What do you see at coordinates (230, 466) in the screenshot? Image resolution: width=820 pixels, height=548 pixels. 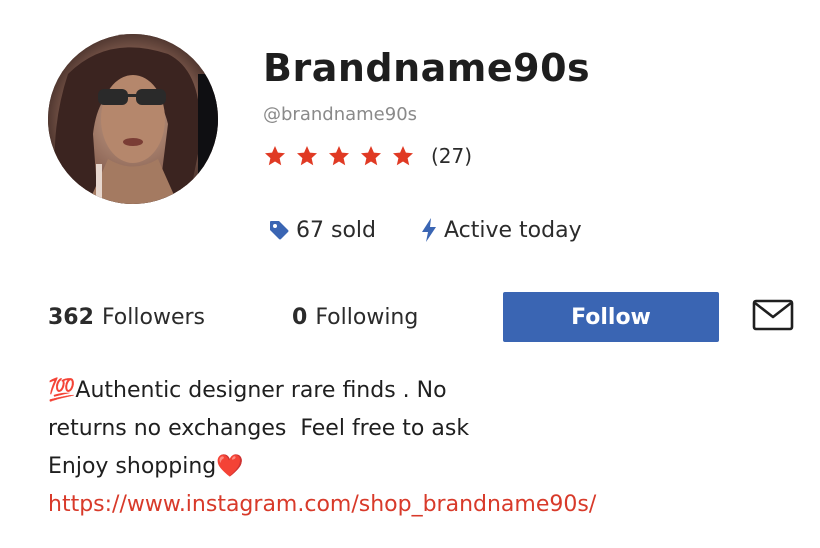 I see `heart-emoji: ❤️` at bounding box center [230, 466].